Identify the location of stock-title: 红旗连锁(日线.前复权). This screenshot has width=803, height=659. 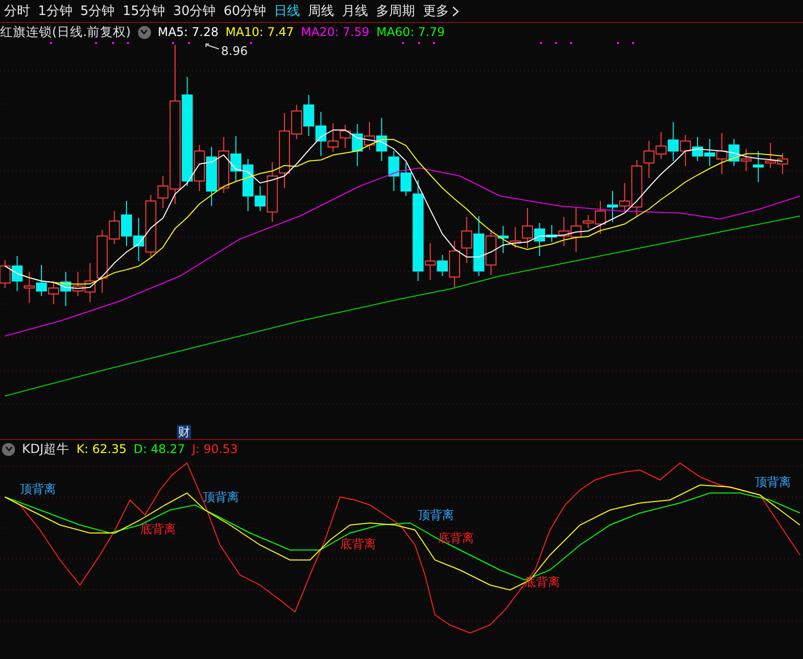
(65, 32).